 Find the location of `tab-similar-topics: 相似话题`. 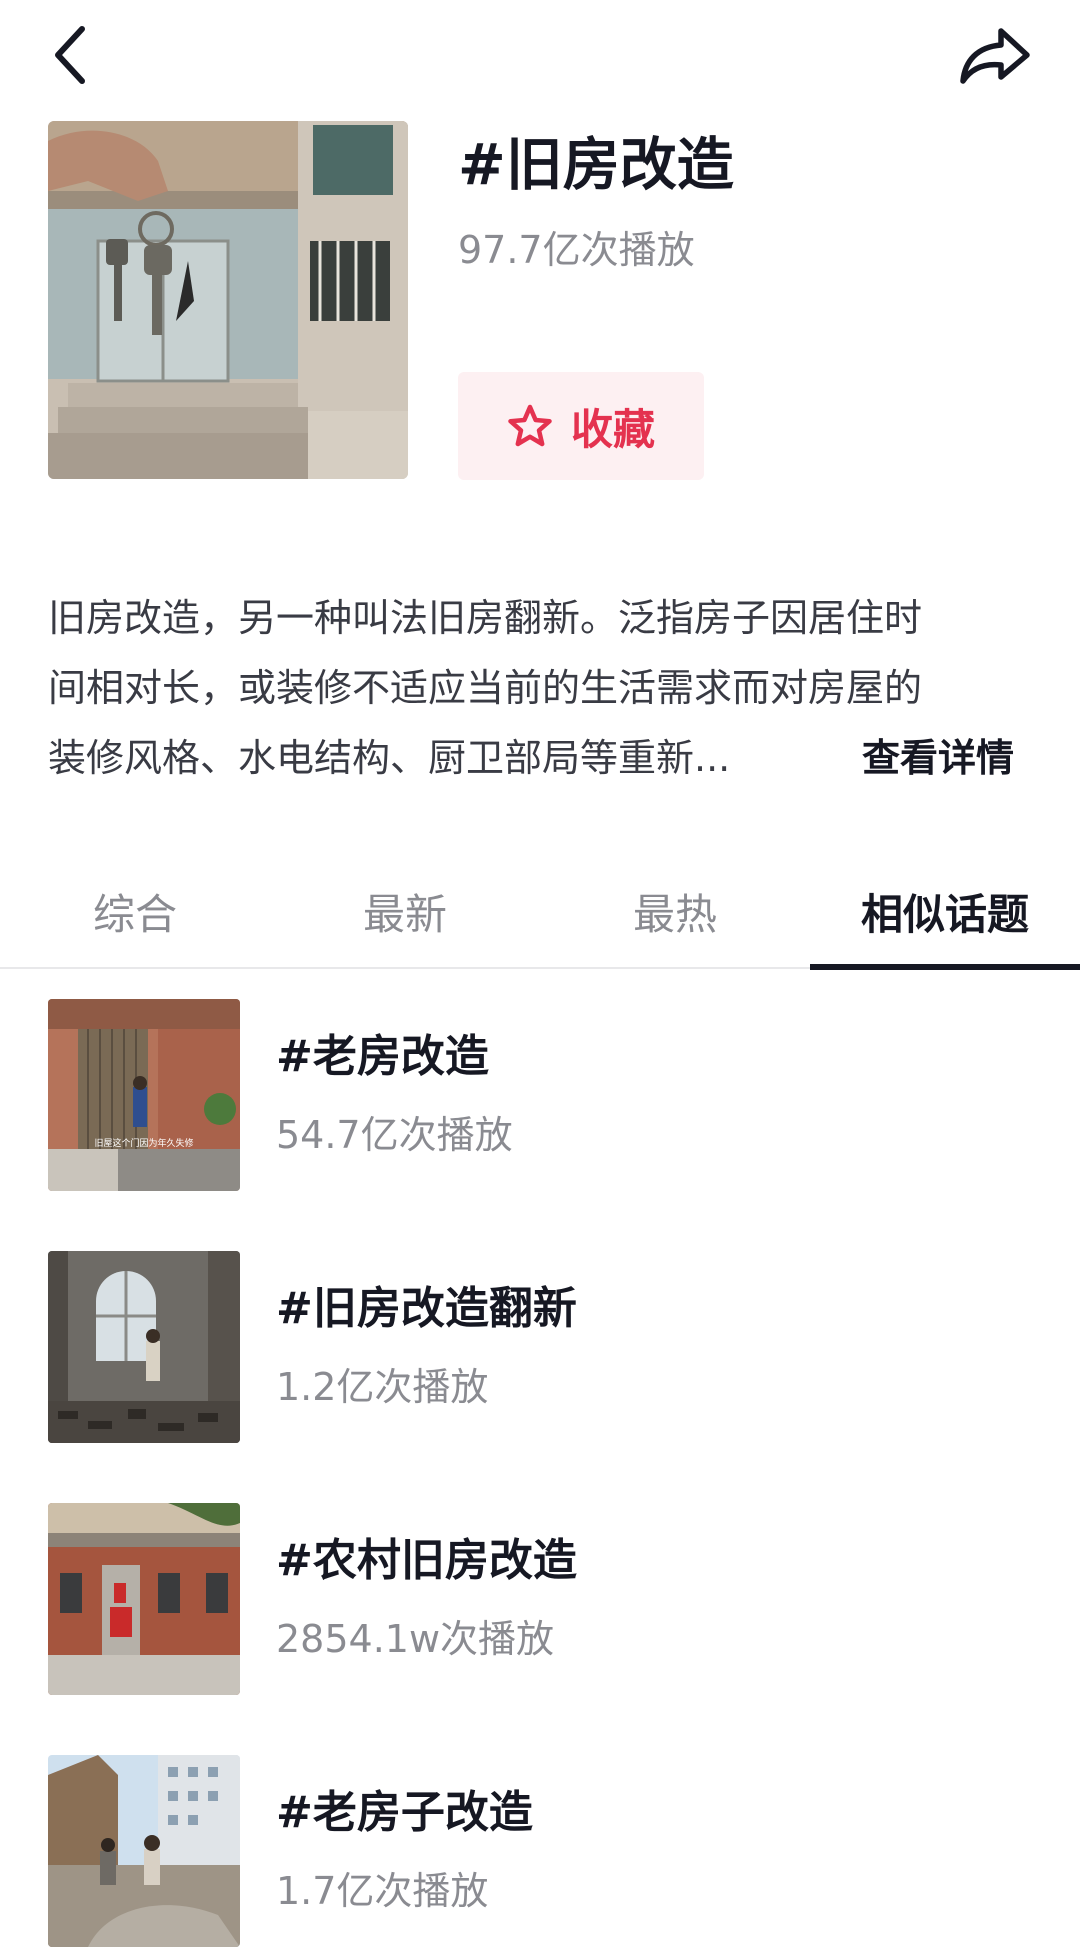

tab-similar-topics: 相似话题 is located at coordinates (945, 912).